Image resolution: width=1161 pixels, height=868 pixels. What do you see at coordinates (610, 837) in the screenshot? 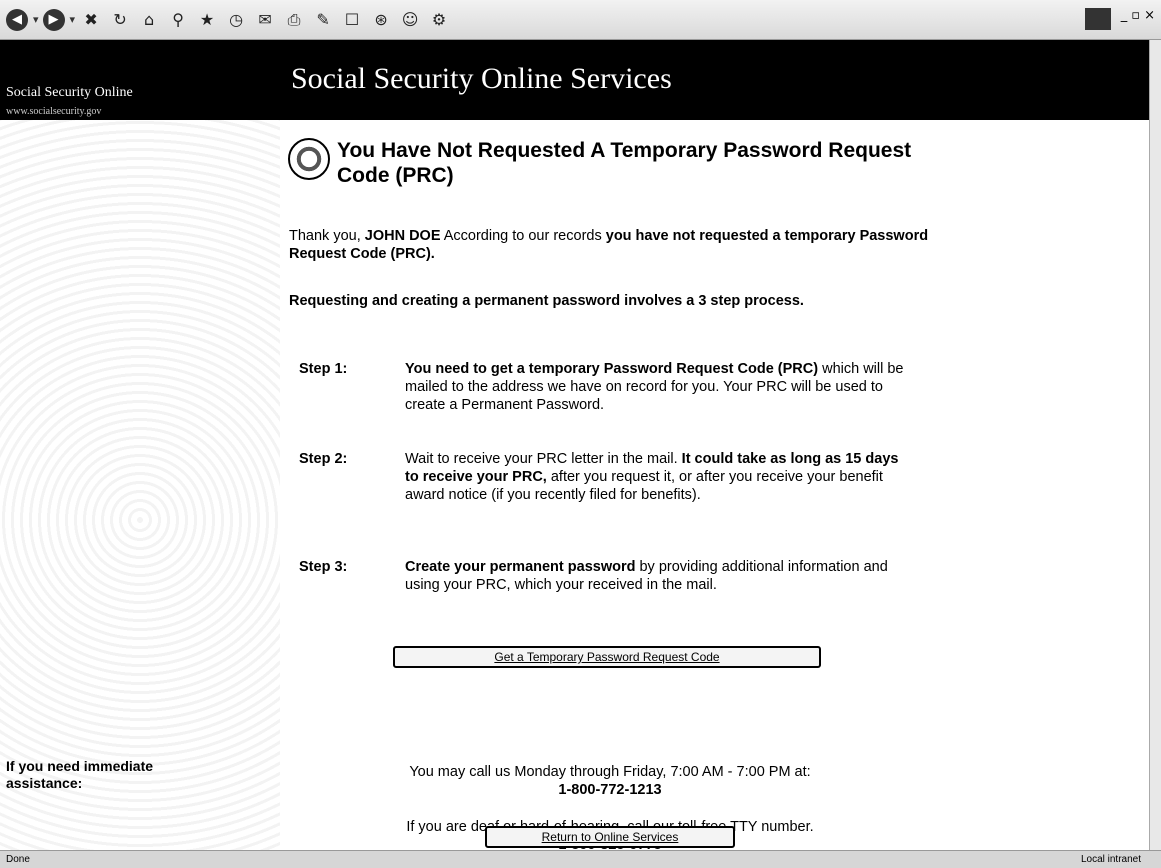
I see `return-button: Return to Online Services` at bounding box center [610, 837].